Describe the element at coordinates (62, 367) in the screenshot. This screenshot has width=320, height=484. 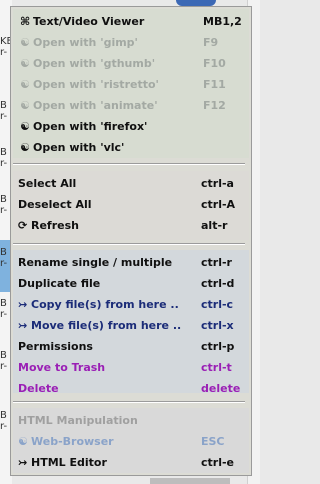
I see `menu-item-label: Move to Trash` at that location.